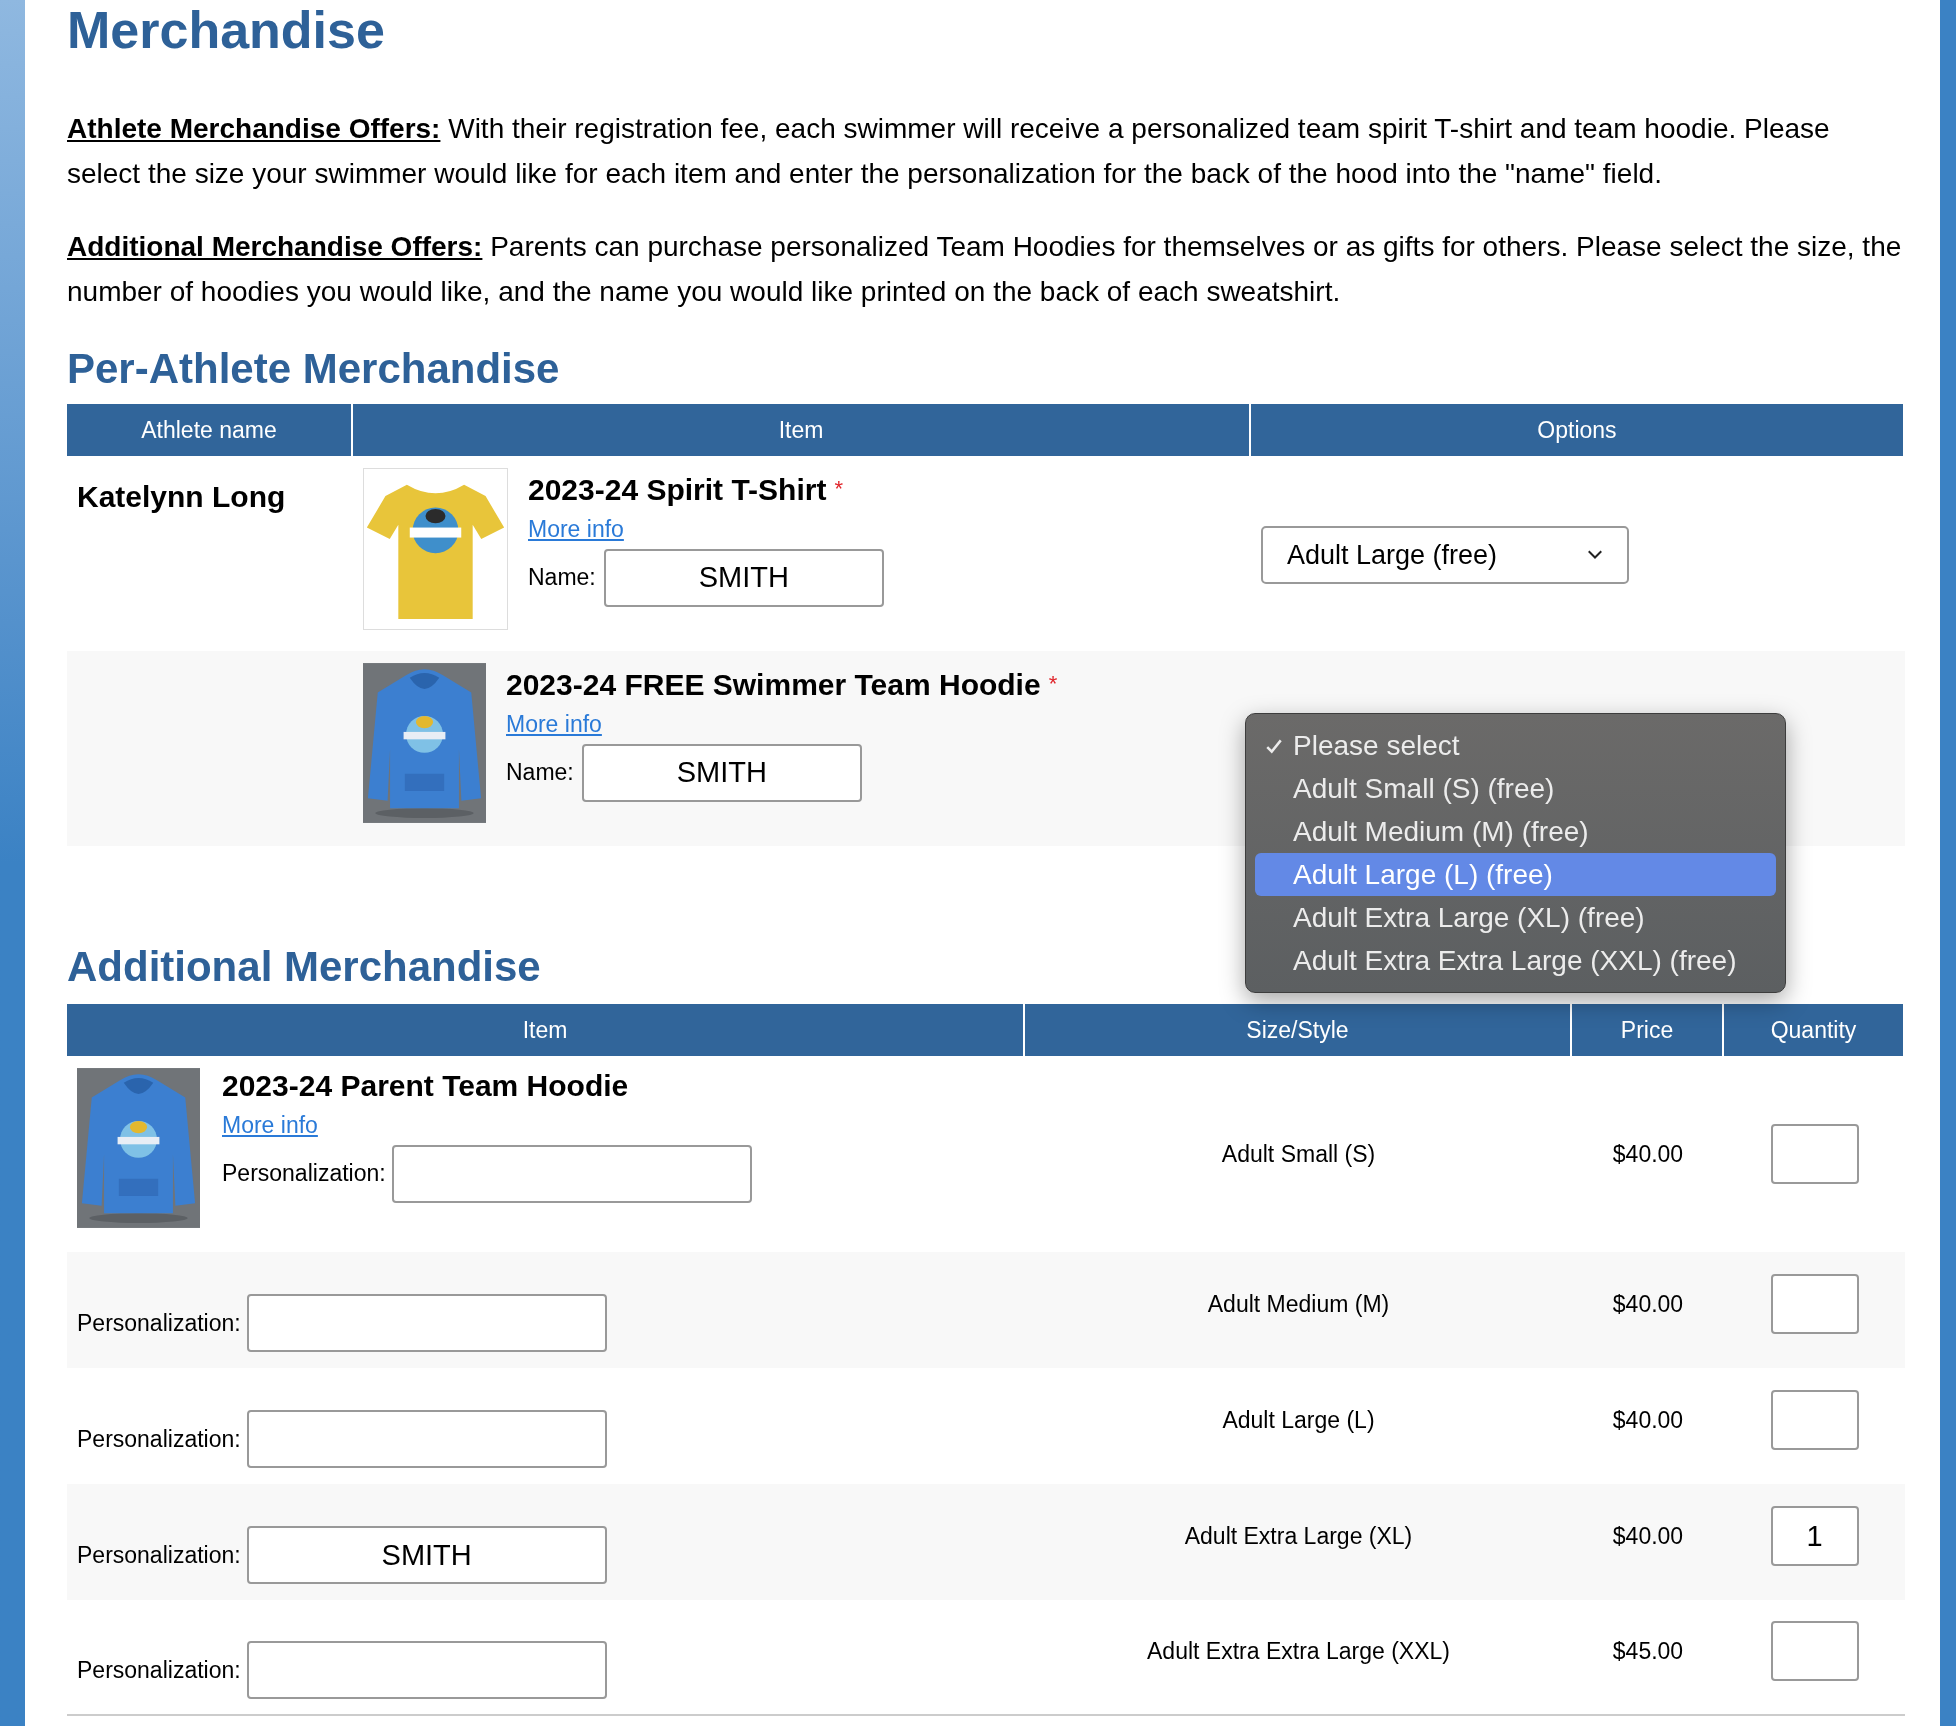  I want to click on page-title: Merchandise, so click(226, 30).